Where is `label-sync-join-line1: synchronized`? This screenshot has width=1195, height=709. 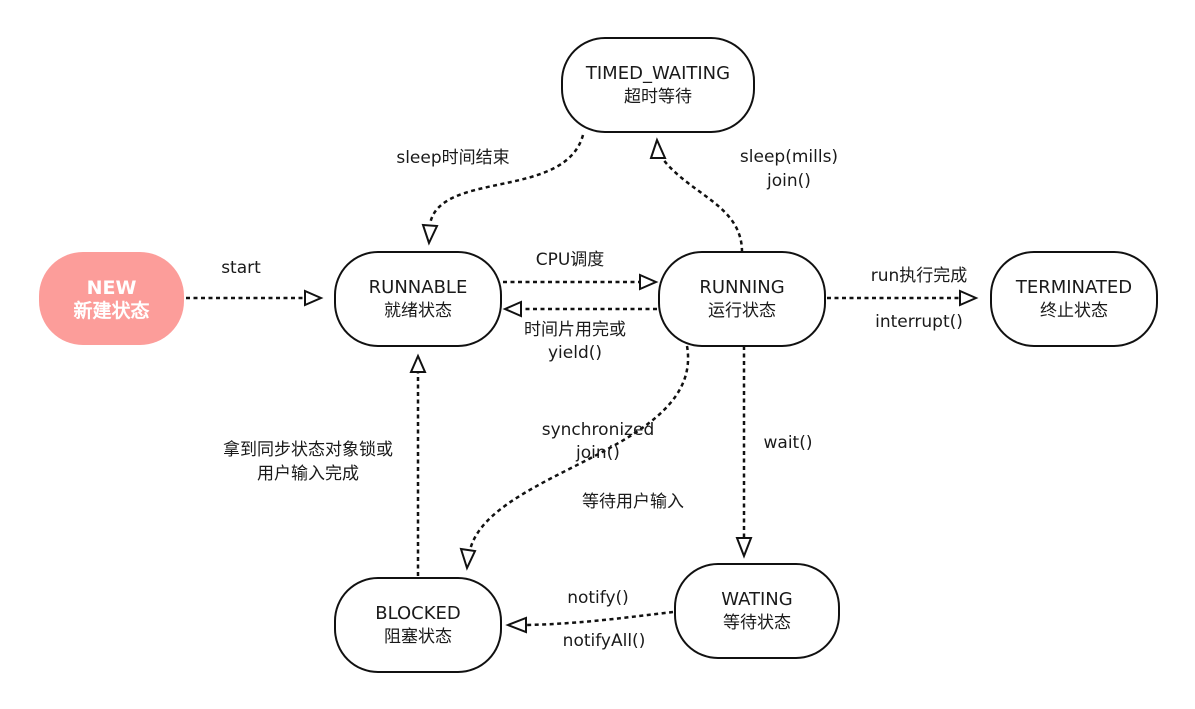 label-sync-join-line1: synchronized is located at coordinates (598, 430).